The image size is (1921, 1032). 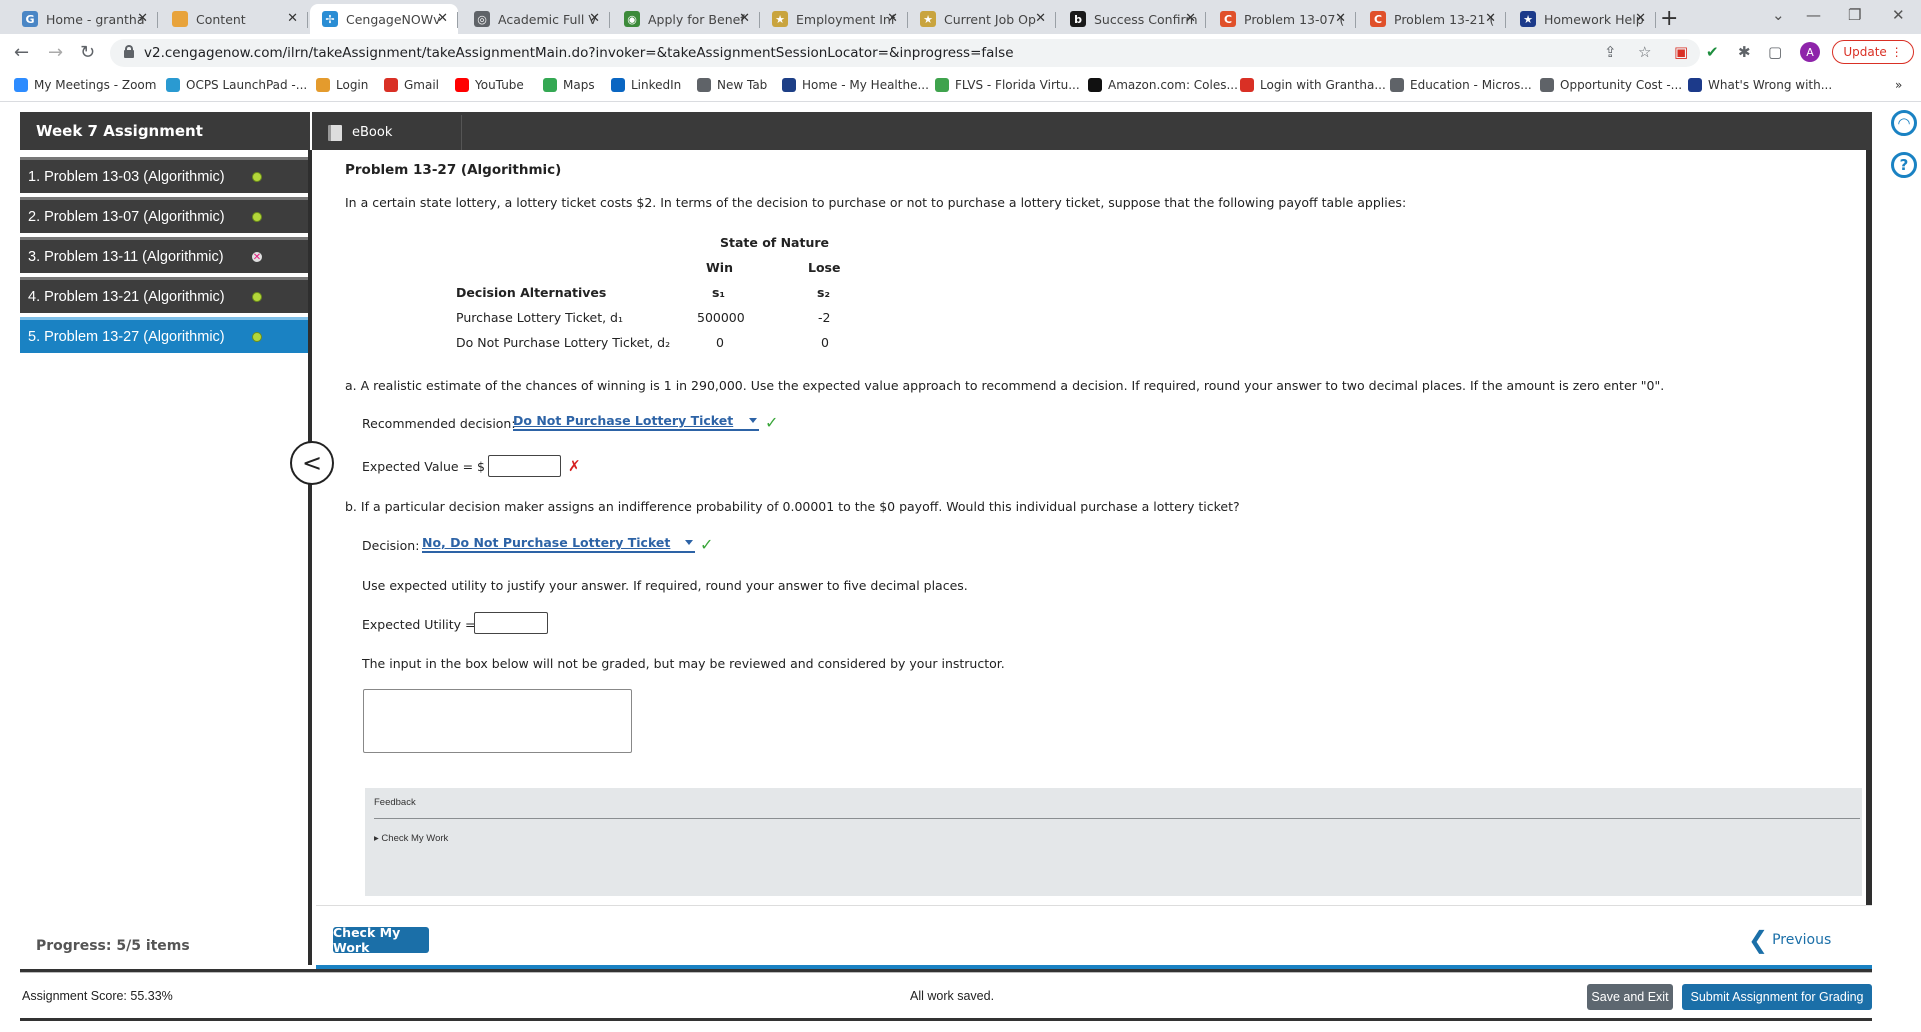 I want to click on row2-win: 0, so click(x=720, y=342).